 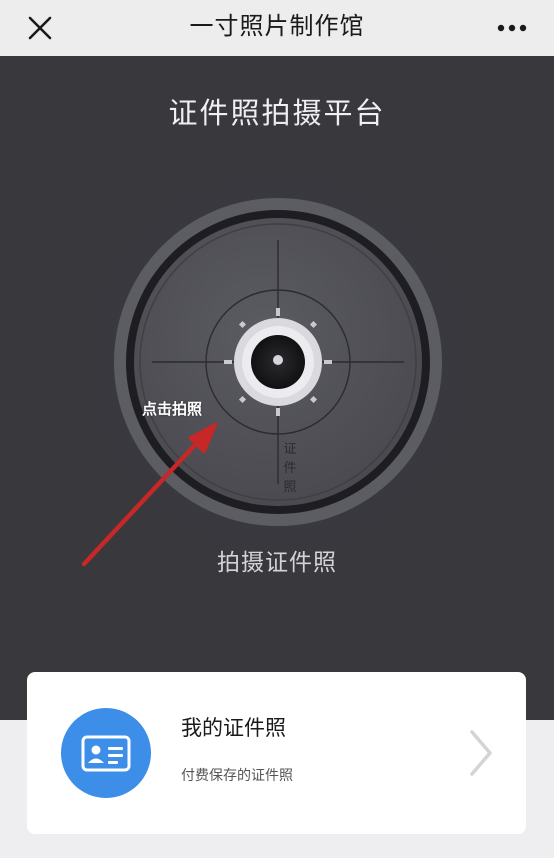 What do you see at coordinates (237, 776) in the screenshot?
I see `card-subtitle: 付费保存的证件照` at bounding box center [237, 776].